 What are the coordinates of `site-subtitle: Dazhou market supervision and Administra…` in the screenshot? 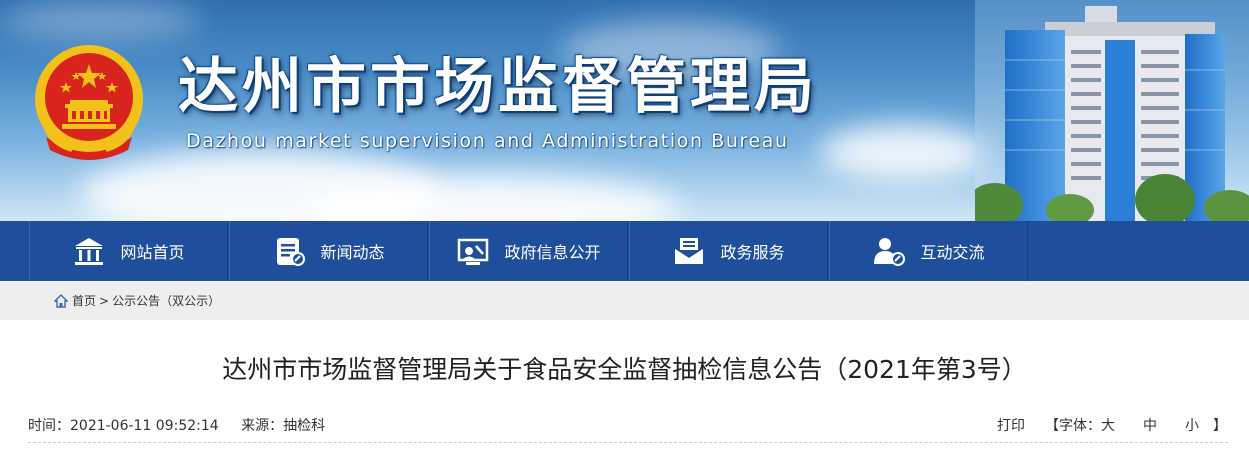 It's located at (487, 141).